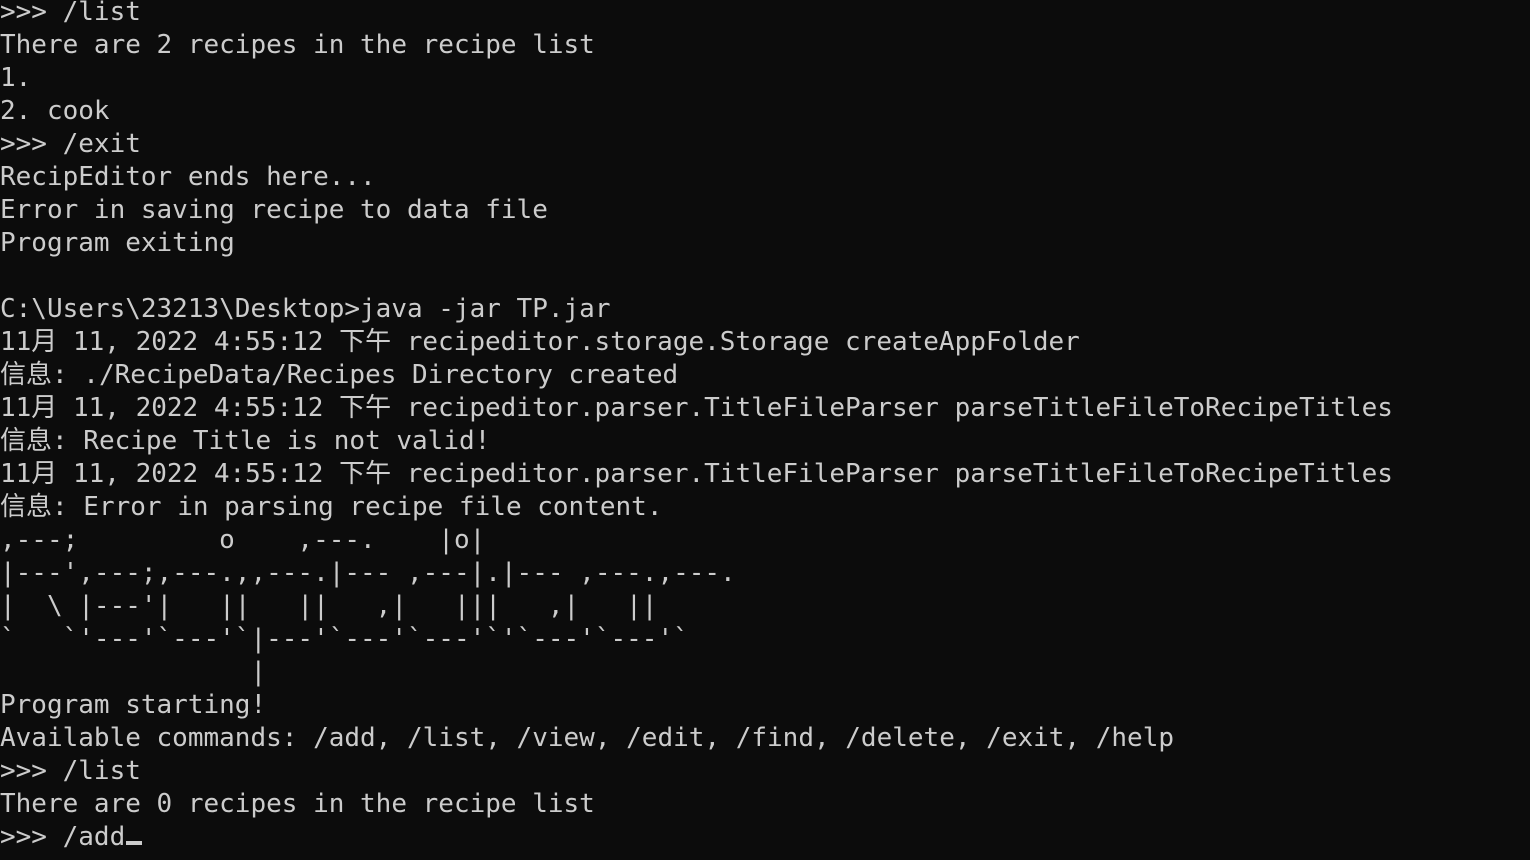 This screenshot has width=1530, height=860. What do you see at coordinates (329, 606) in the screenshot?
I see `ascii-logo-line: | \ |---'| || || ,| ||| ,| ||` at bounding box center [329, 606].